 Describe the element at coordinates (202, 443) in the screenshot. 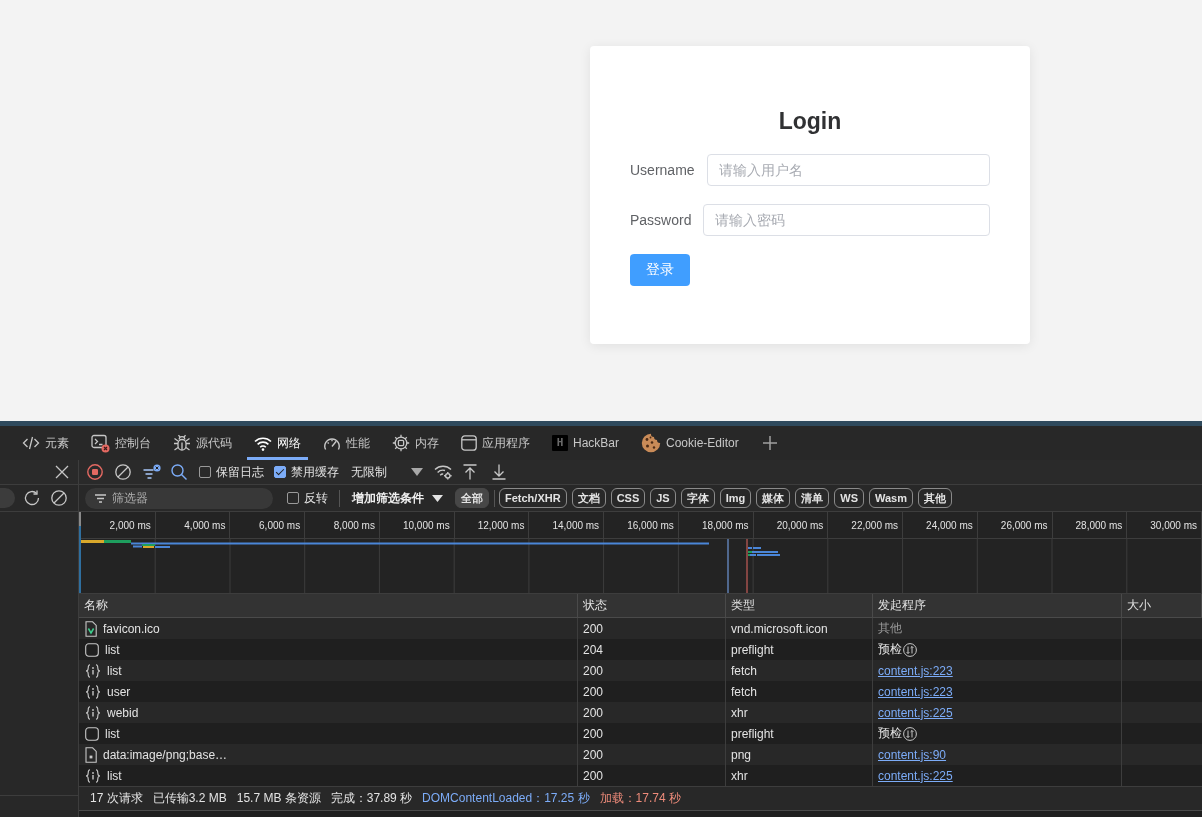

I see `devtools-tab: 源代码` at that location.